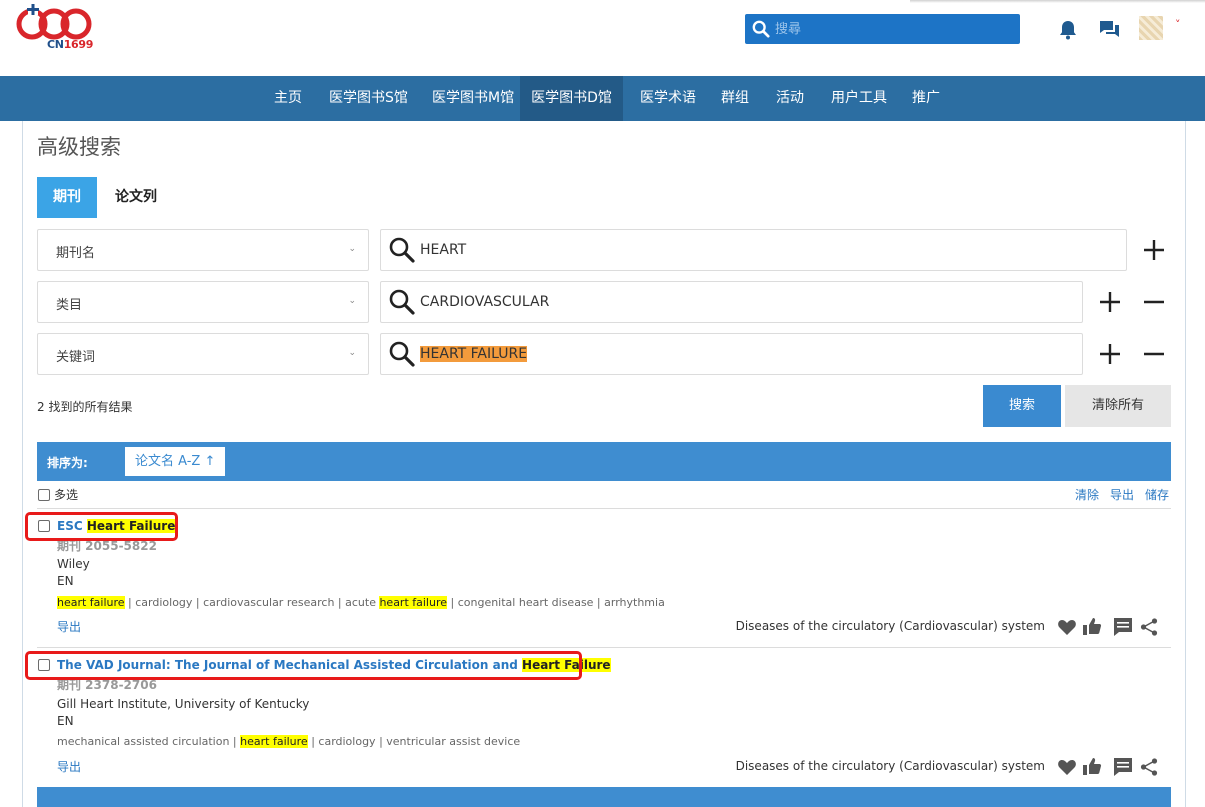 This screenshot has height=807, width=1205. What do you see at coordinates (859, 98) in the screenshot?
I see `nav-user-tools: 用户工具` at bounding box center [859, 98].